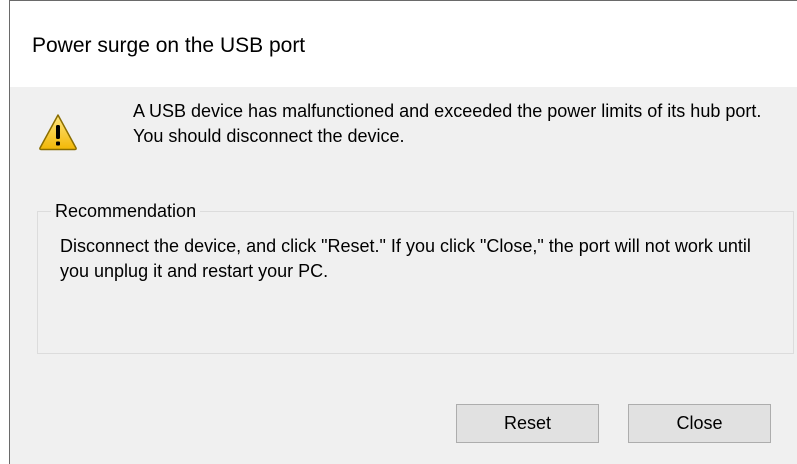 The image size is (797, 464). What do you see at coordinates (699, 423) in the screenshot?
I see `close-button: Close` at bounding box center [699, 423].